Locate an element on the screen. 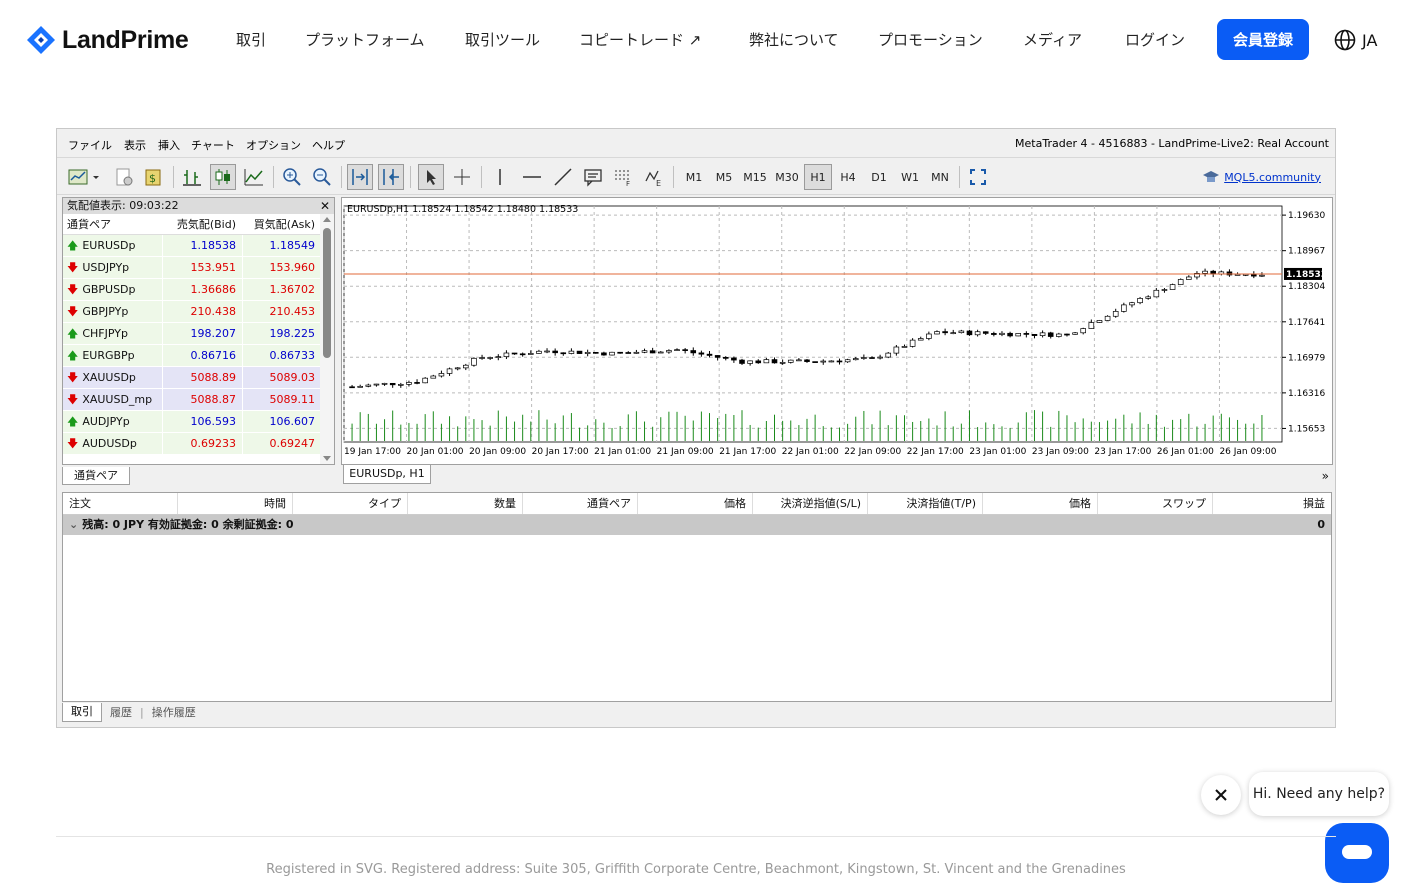  cursor-icon is located at coordinates (431, 177).